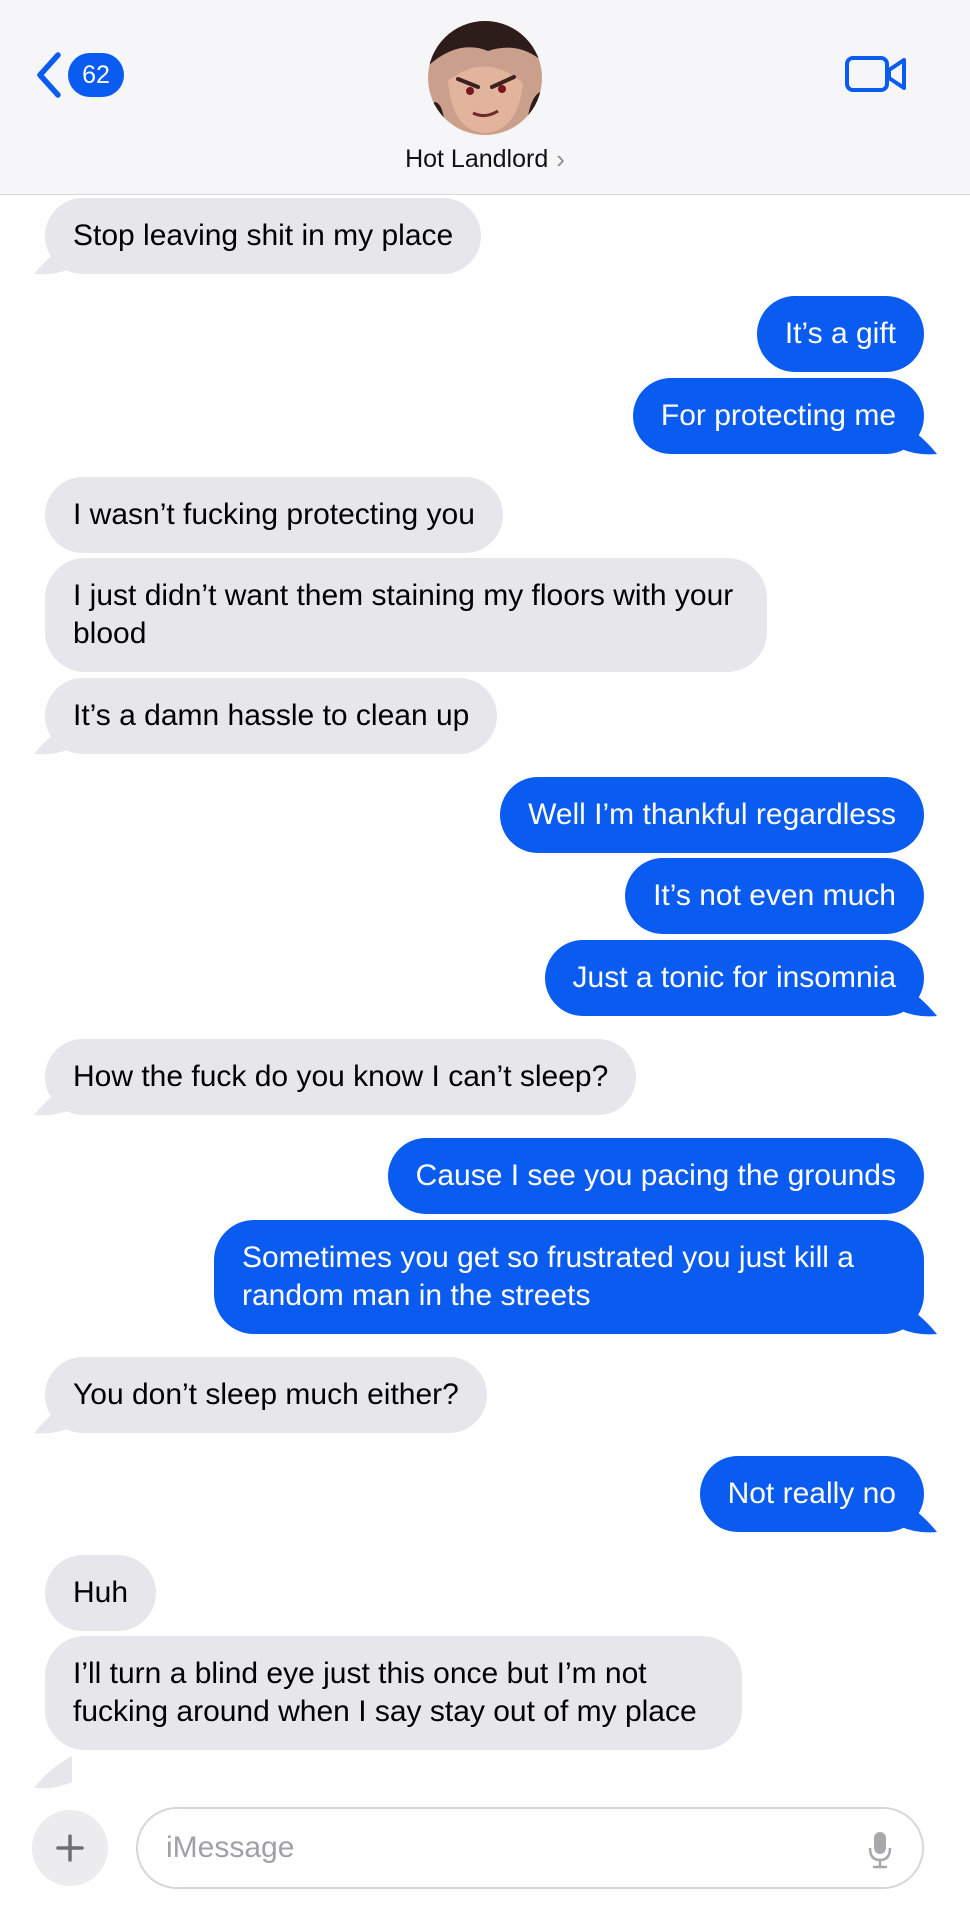  Describe the element at coordinates (530, 1848) in the screenshot. I see `message-input: iMessage` at that location.